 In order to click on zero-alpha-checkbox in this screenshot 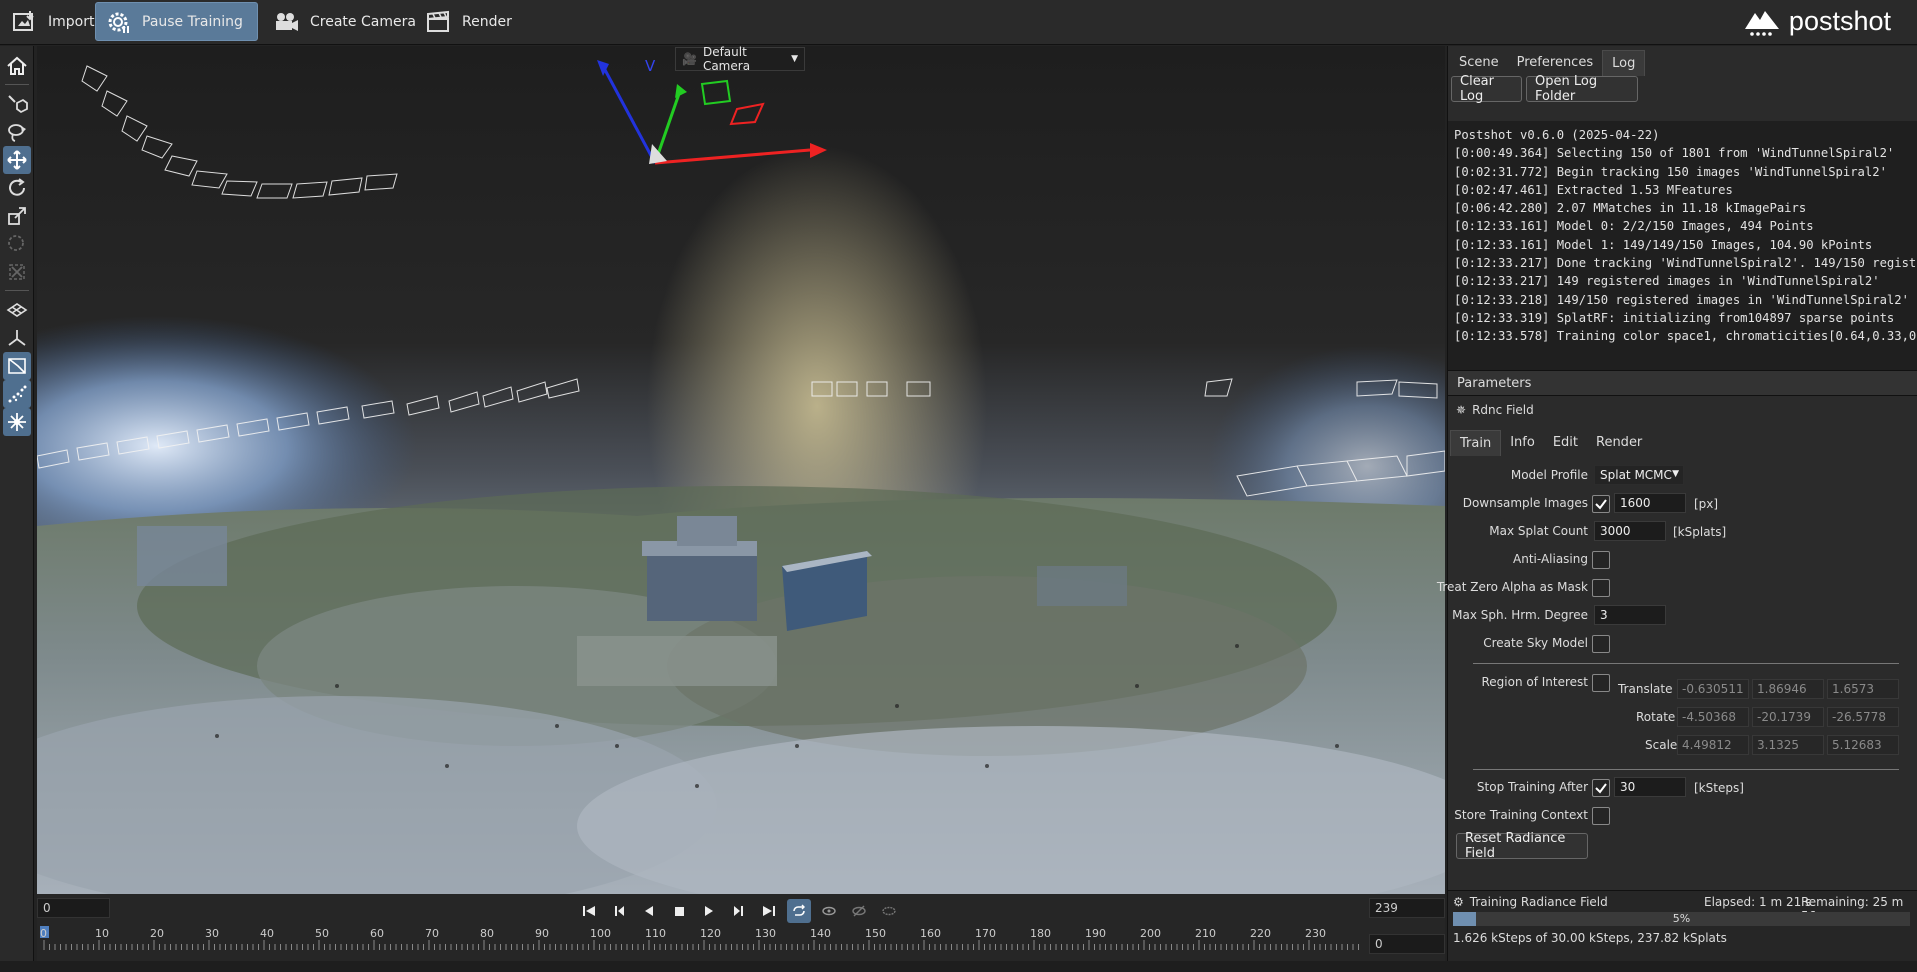, I will do `click(1601, 588)`.